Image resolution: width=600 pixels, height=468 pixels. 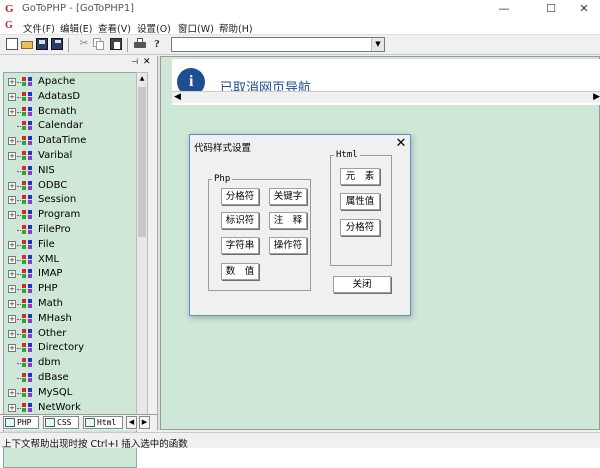 I want to click on tree-scrollbar: ▲ ▼, so click(x=142, y=250).